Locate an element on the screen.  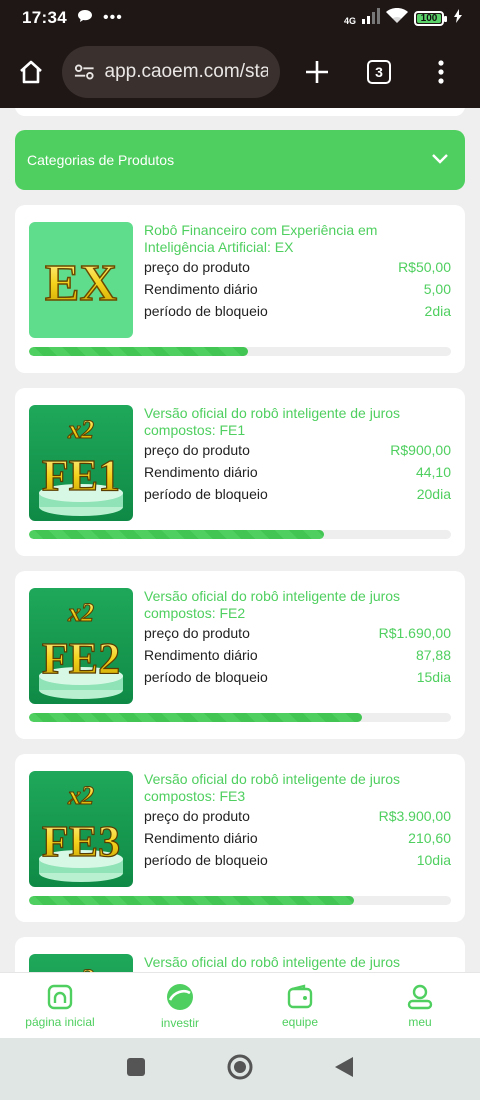
status-bar: 17:34 ••• 4G 100 is located at coordinates (240, 18).